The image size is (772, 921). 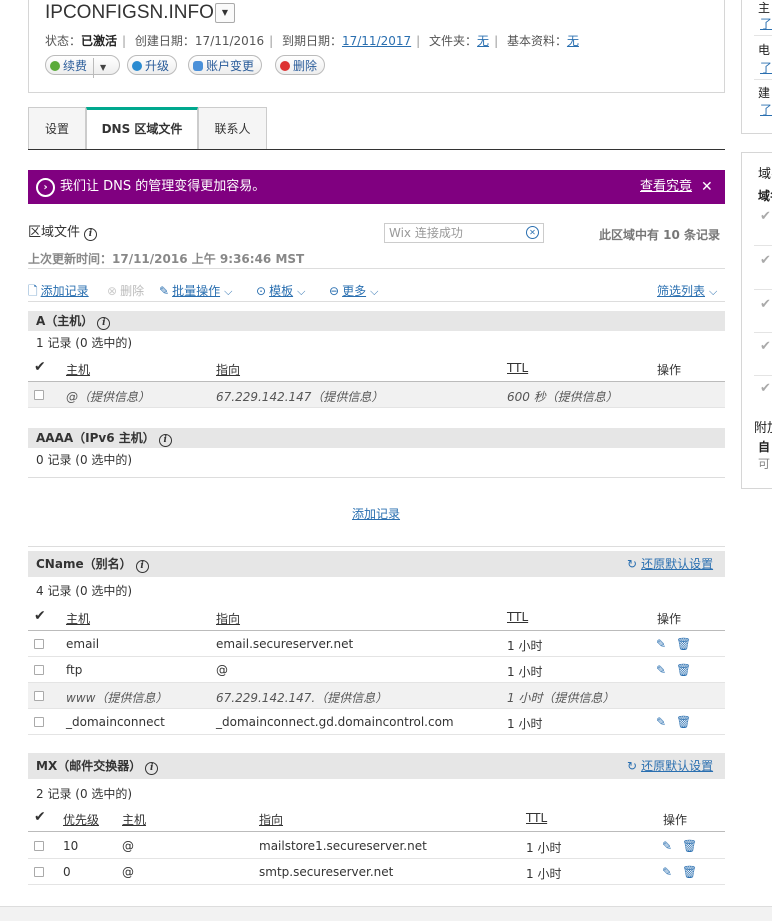 I want to click on record-count: 此区域中有 10 条记录, so click(x=660, y=235).